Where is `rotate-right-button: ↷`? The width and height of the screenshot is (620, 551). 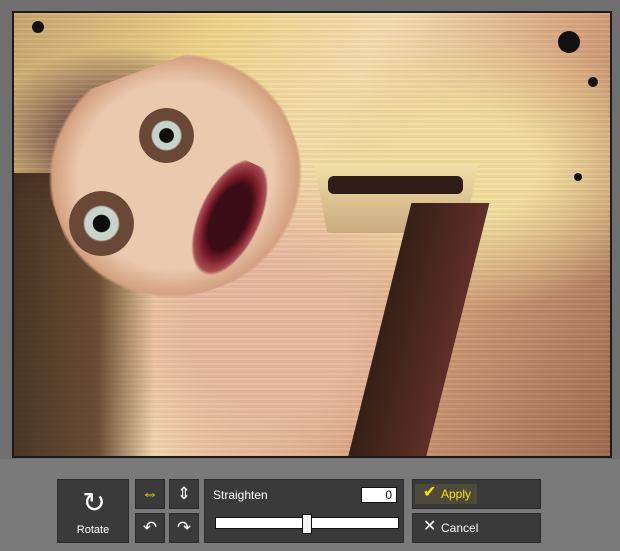
rotate-right-button: ↷ is located at coordinates (184, 528).